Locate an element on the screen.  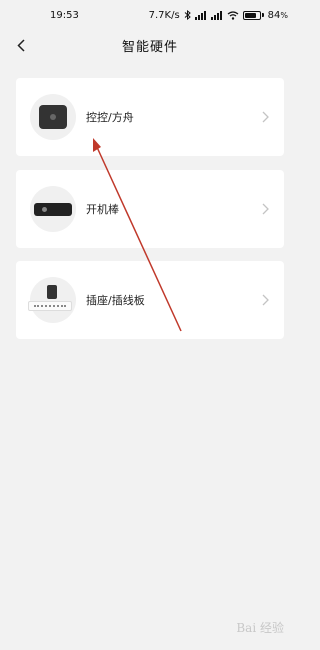
status-bar: 19:53 7.7K/s 84% is located at coordinates (150, 15).